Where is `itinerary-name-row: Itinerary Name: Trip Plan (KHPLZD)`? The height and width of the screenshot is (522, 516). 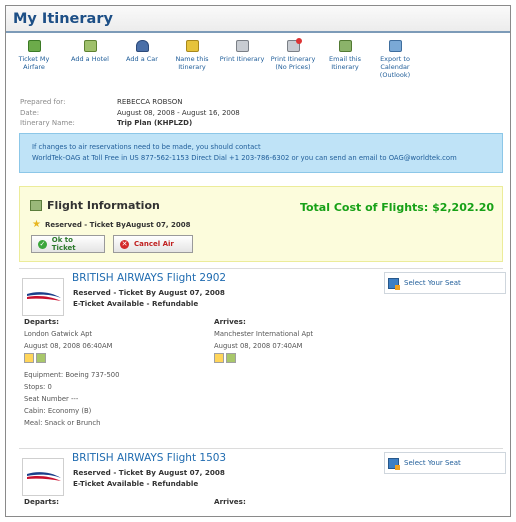 itinerary-name-row: Itinerary Name: Trip Plan (KHPLZD) is located at coordinates (130, 123).